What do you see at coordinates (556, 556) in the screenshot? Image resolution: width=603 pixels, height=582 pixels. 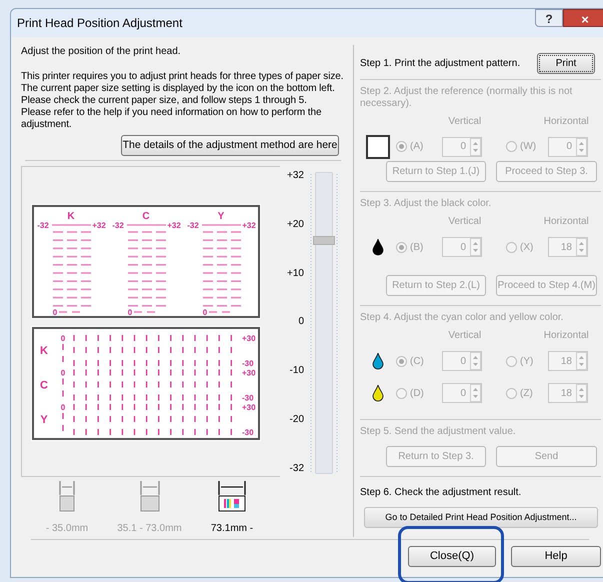 I see `help-button: Help` at bounding box center [556, 556].